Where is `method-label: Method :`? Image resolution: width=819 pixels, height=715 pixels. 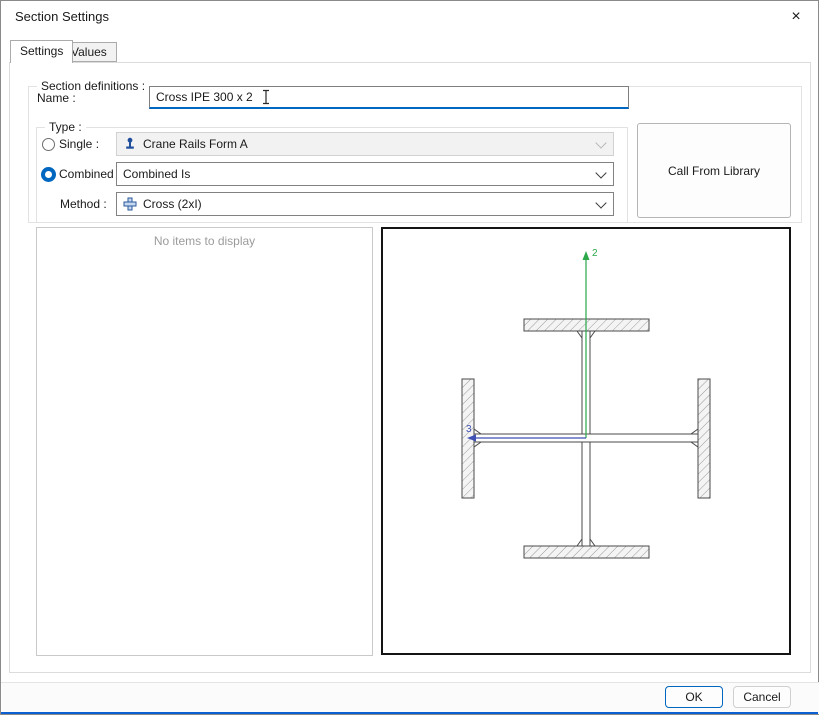 method-label: Method : is located at coordinates (83, 204).